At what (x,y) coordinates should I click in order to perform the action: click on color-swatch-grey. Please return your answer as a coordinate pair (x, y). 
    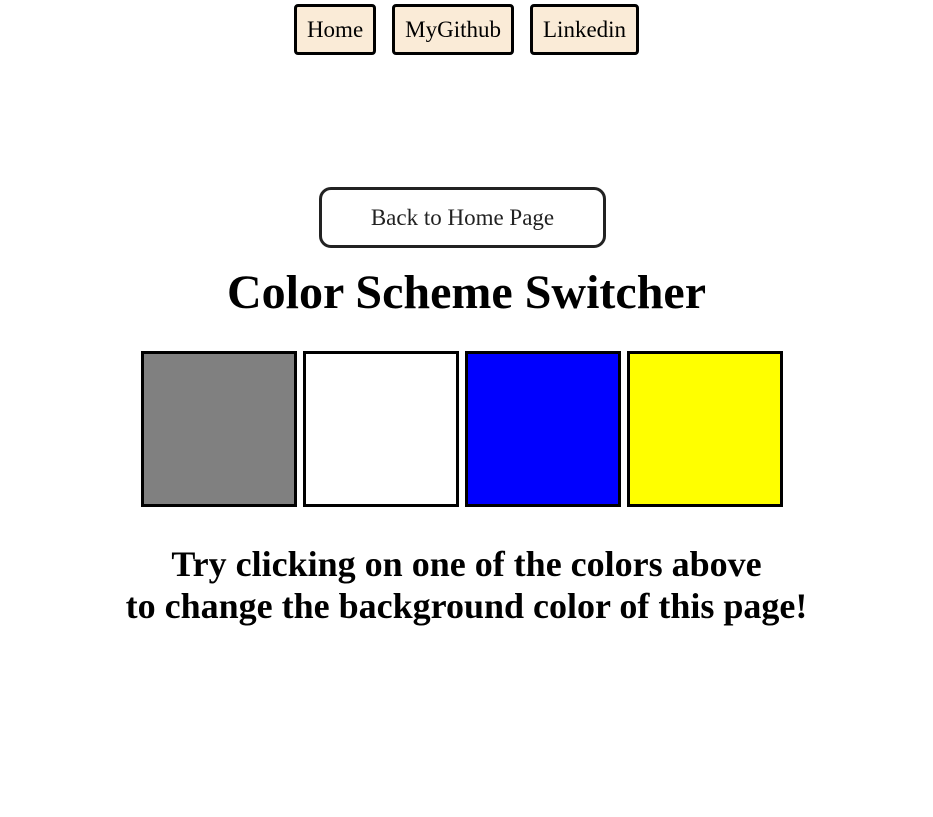
    Looking at the image, I should click on (219, 429).